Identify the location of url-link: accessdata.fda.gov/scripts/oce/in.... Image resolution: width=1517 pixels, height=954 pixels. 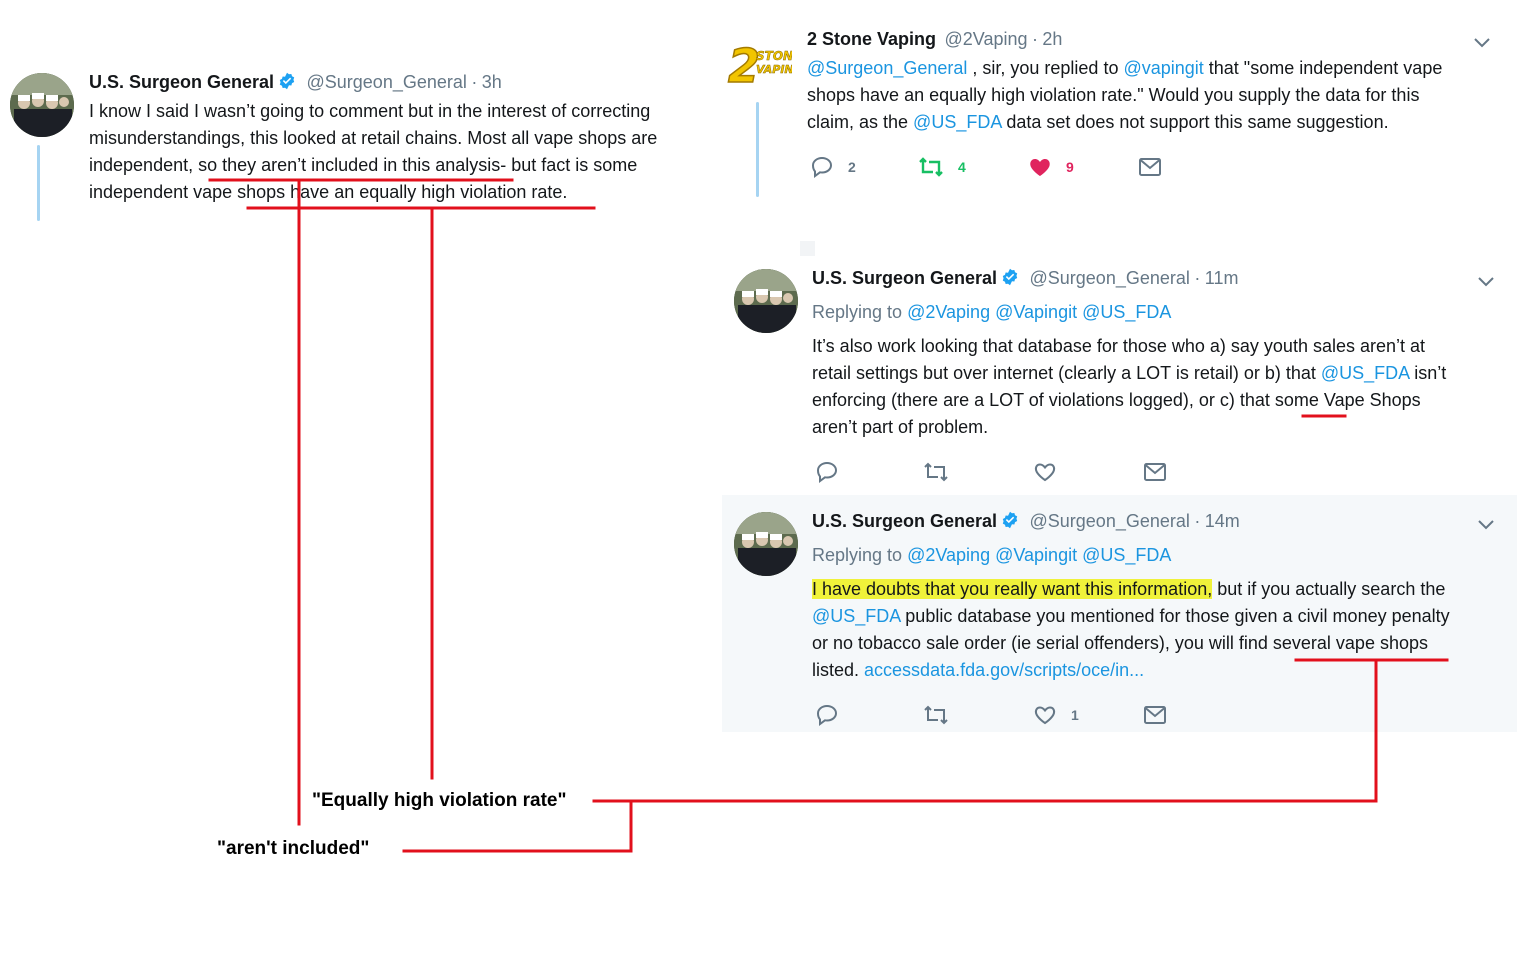
(1004, 670).